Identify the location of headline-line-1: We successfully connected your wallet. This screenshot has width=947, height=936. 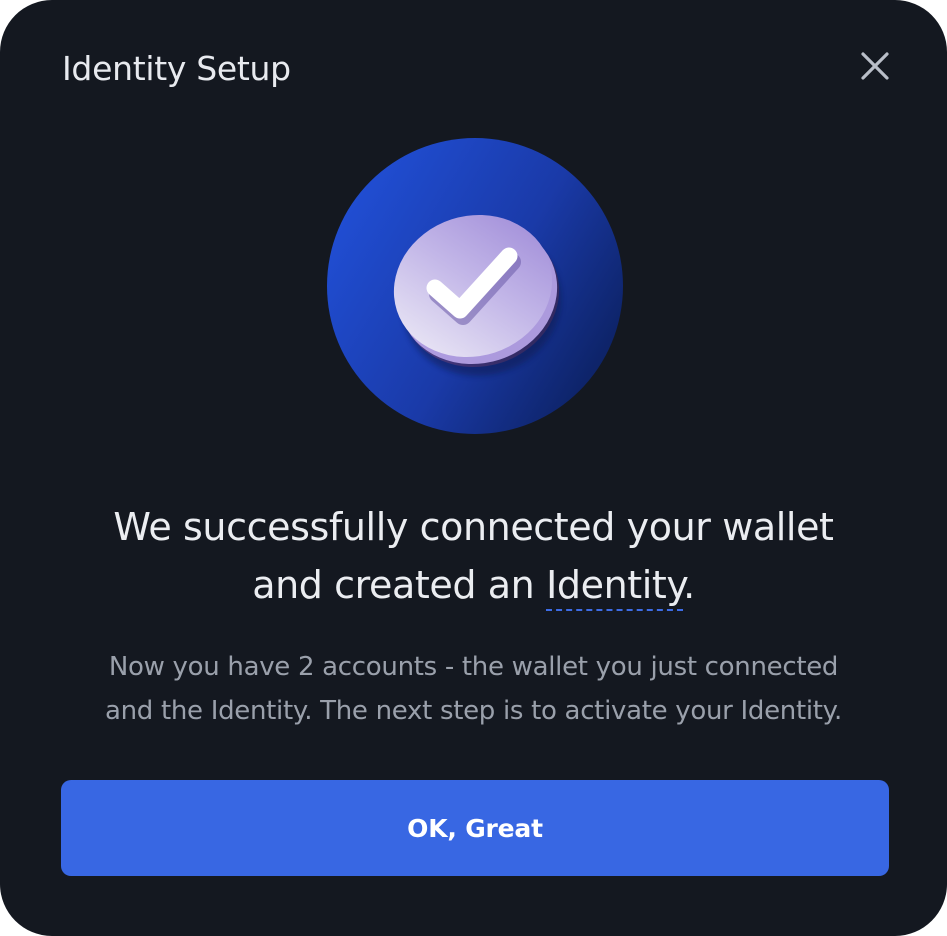
(473, 527).